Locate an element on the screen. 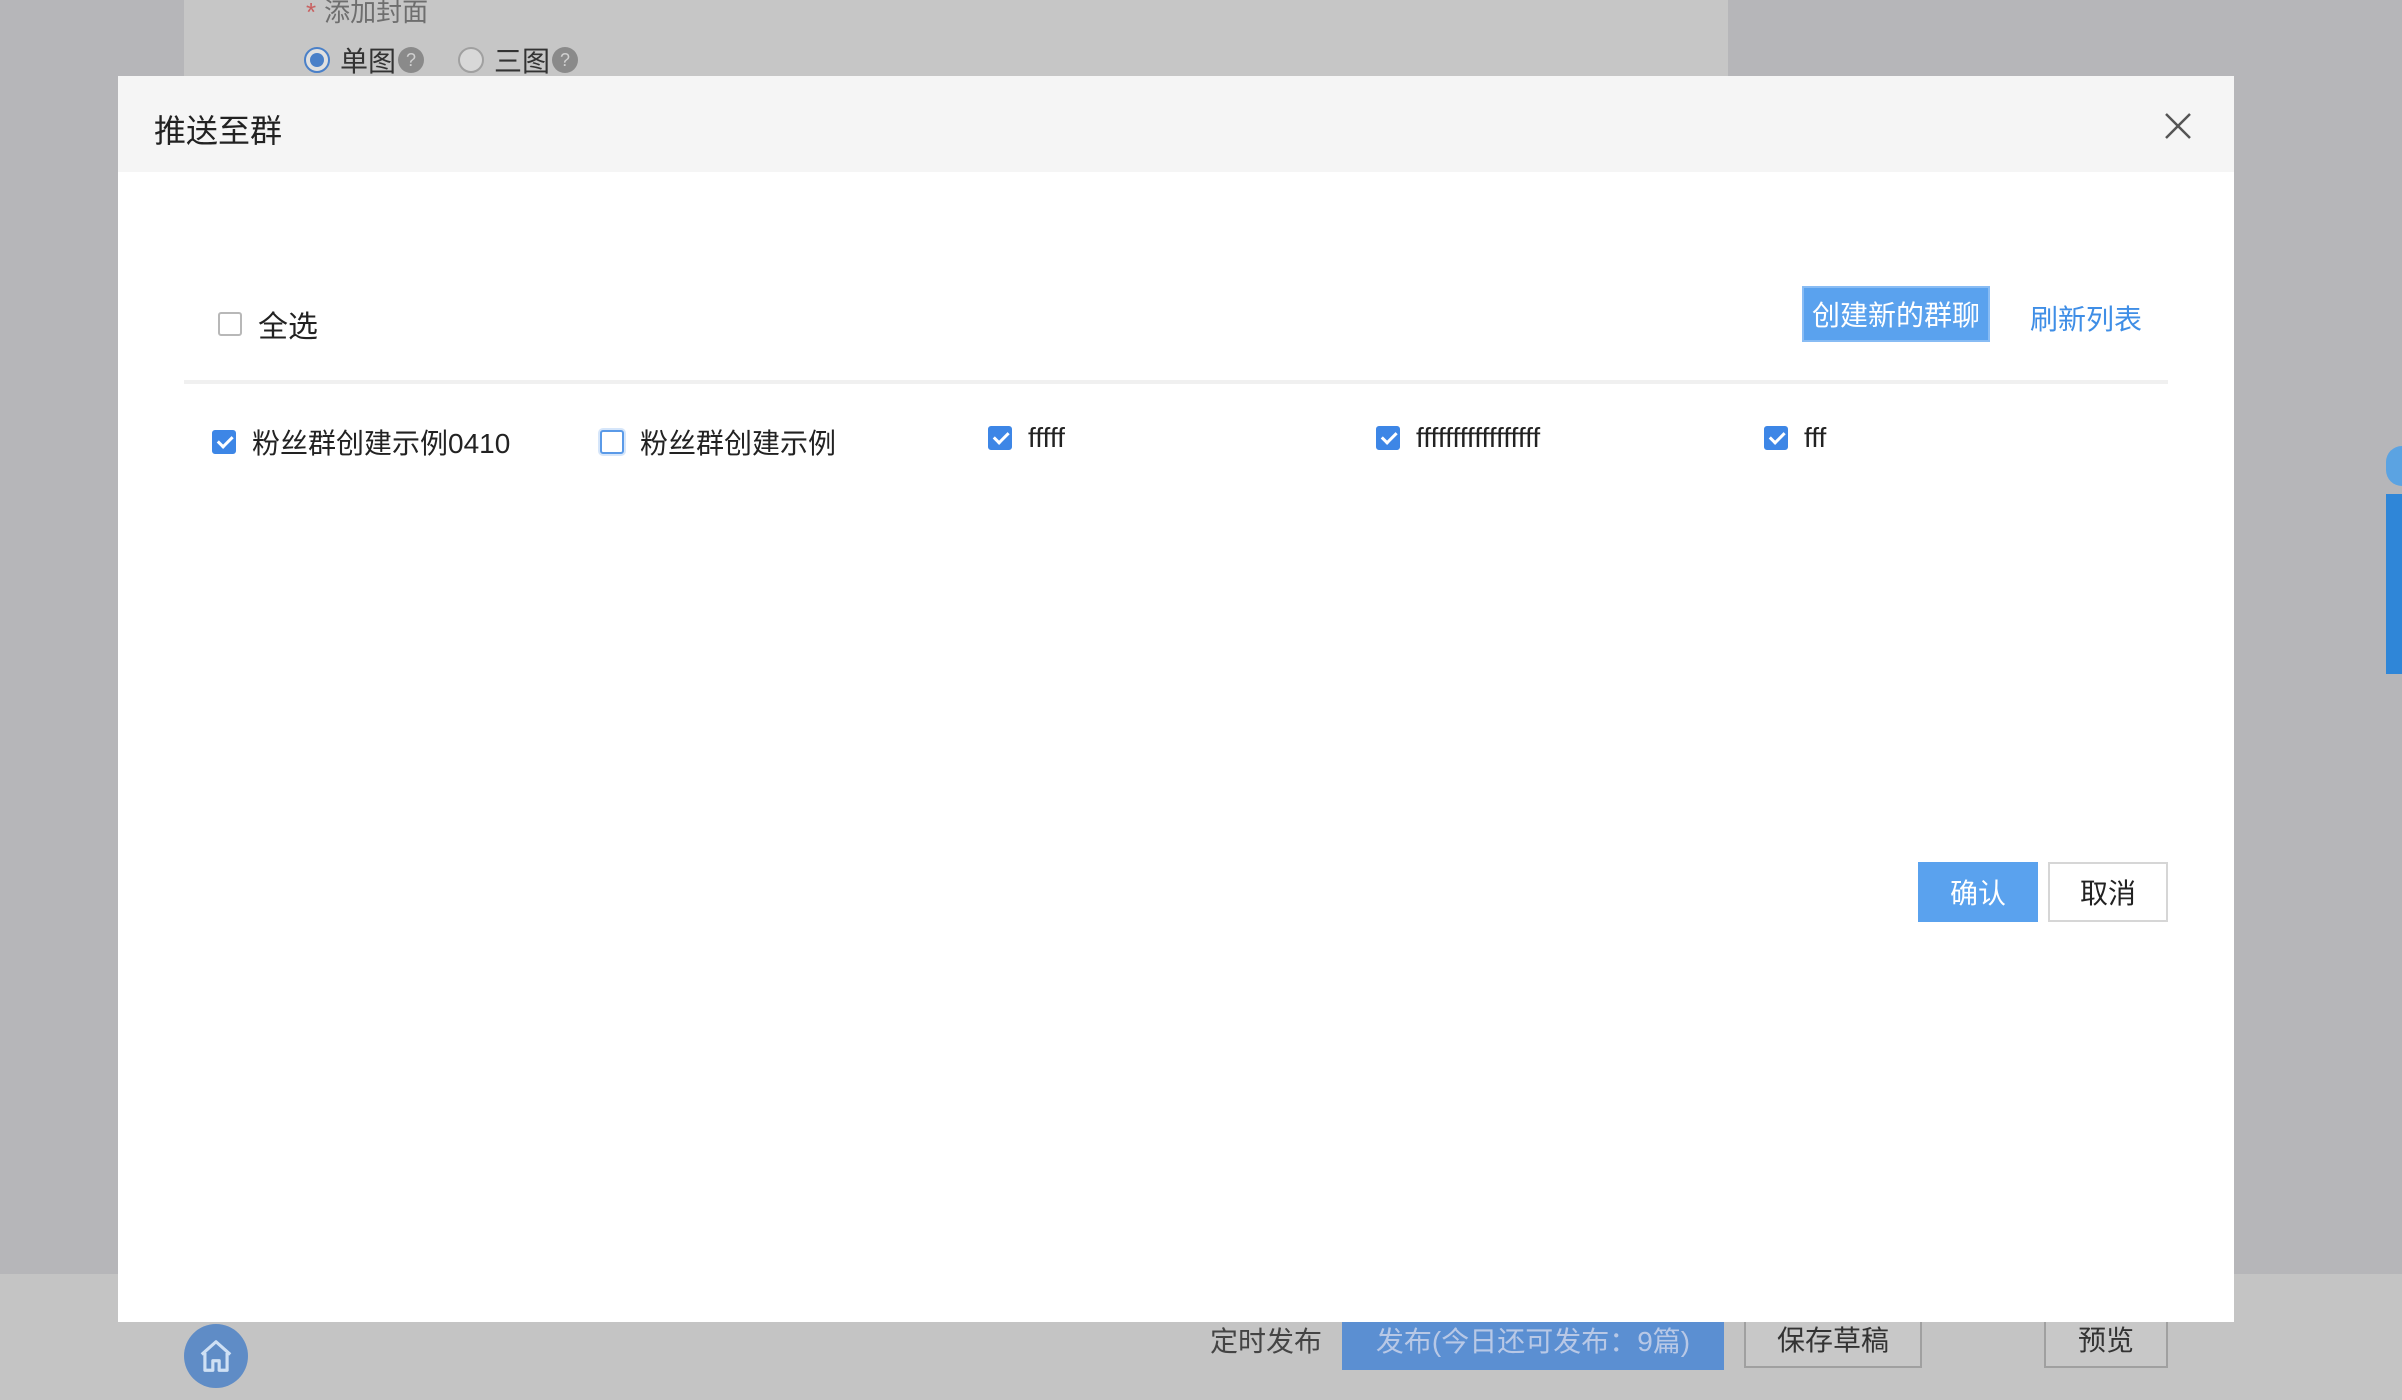 The height and width of the screenshot is (1400, 2402). group-item: 粉丝群创建示例0410 is located at coordinates (361, 442).